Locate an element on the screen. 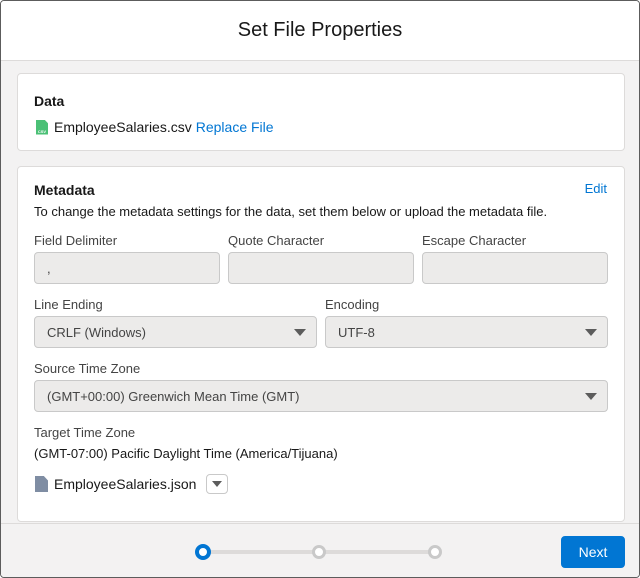 The width and height of the screenshot is (640, 578). data-card-title: Data is located at coordinates (49, 101).